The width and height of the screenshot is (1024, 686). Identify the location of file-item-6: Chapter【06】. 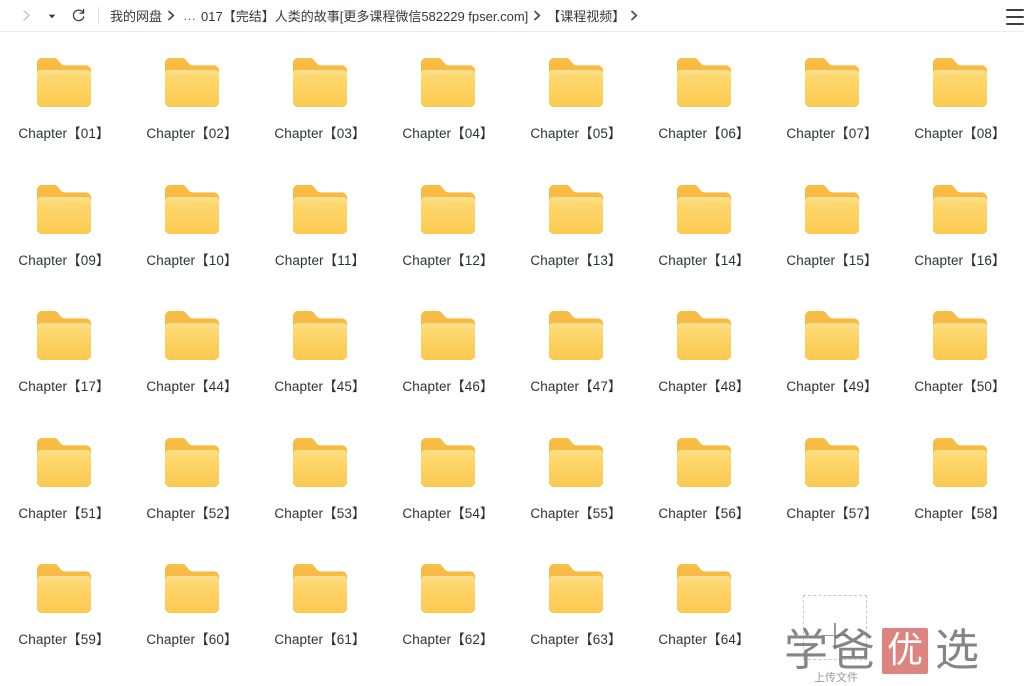
(704, 107).